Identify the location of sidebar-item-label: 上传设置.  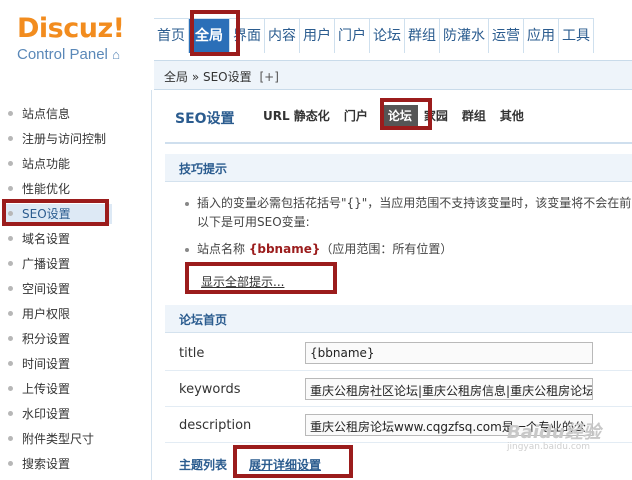
(46, 389).